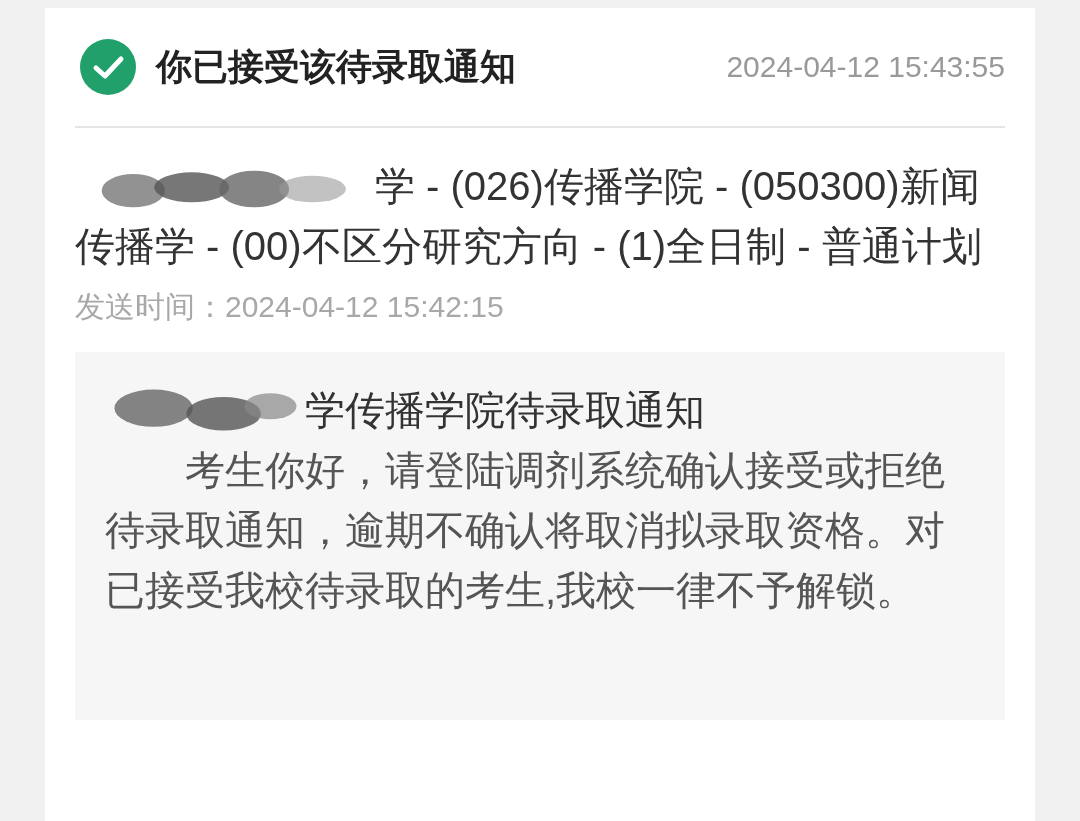 The height and width of the screenshot is (821, 1080). I want to click on sent-label: 发送时间：, so click(150, 306).